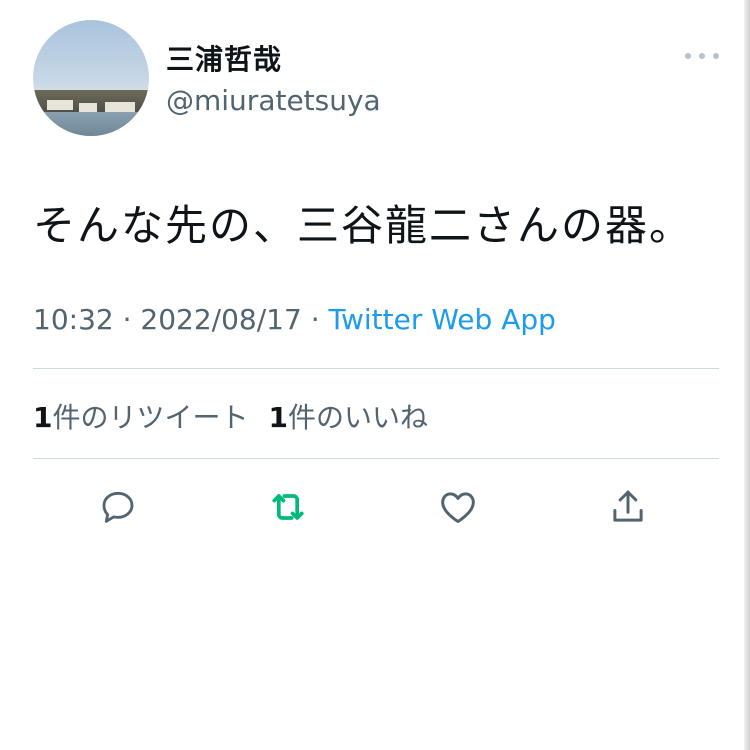  Describe the element at coordinates (747, 375) in the screenshot. I see `screen-edge` at that location.